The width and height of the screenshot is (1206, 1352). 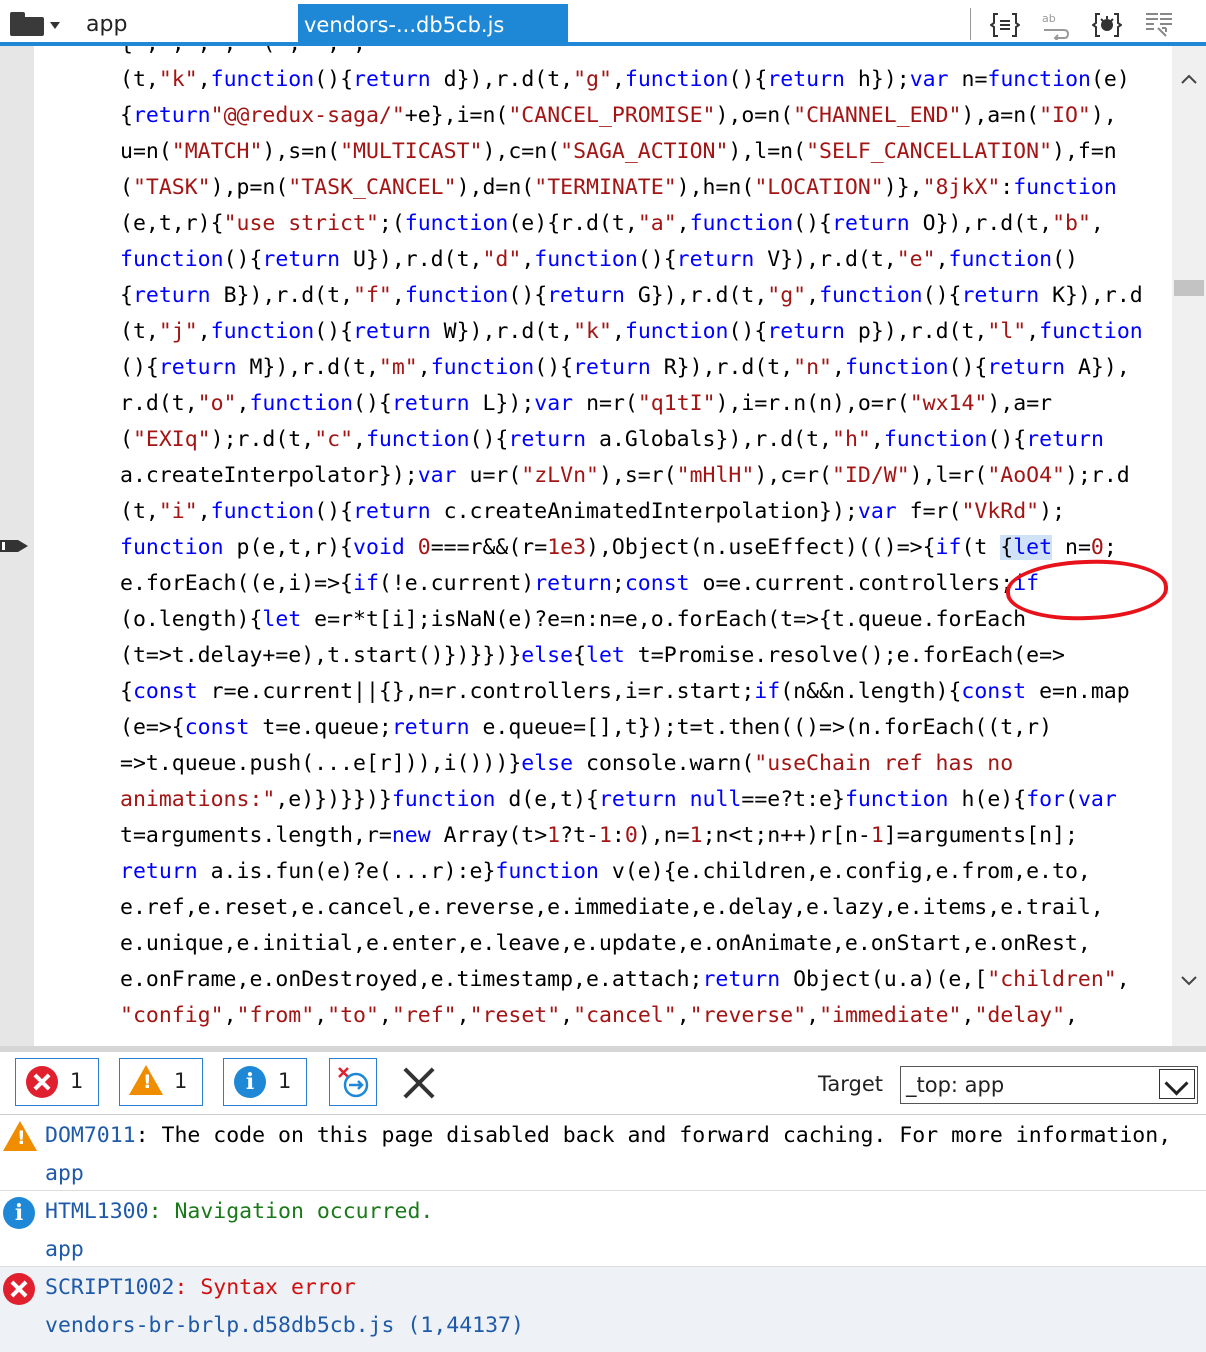 I want to click on vertical-scrollbar, so click(x=1189, y=546).